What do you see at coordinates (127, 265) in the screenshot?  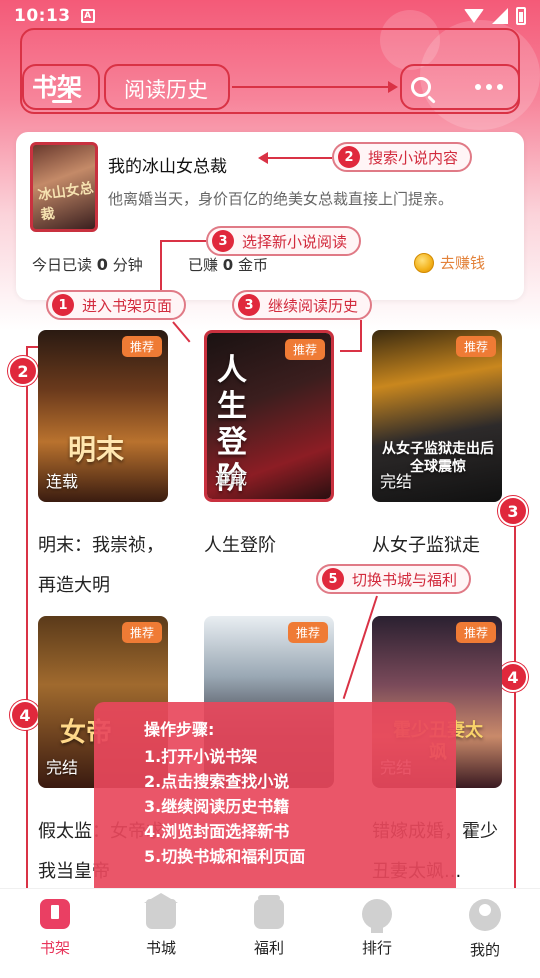 I see `today-read-unit: 分钟` at bounding box center [127, 265].